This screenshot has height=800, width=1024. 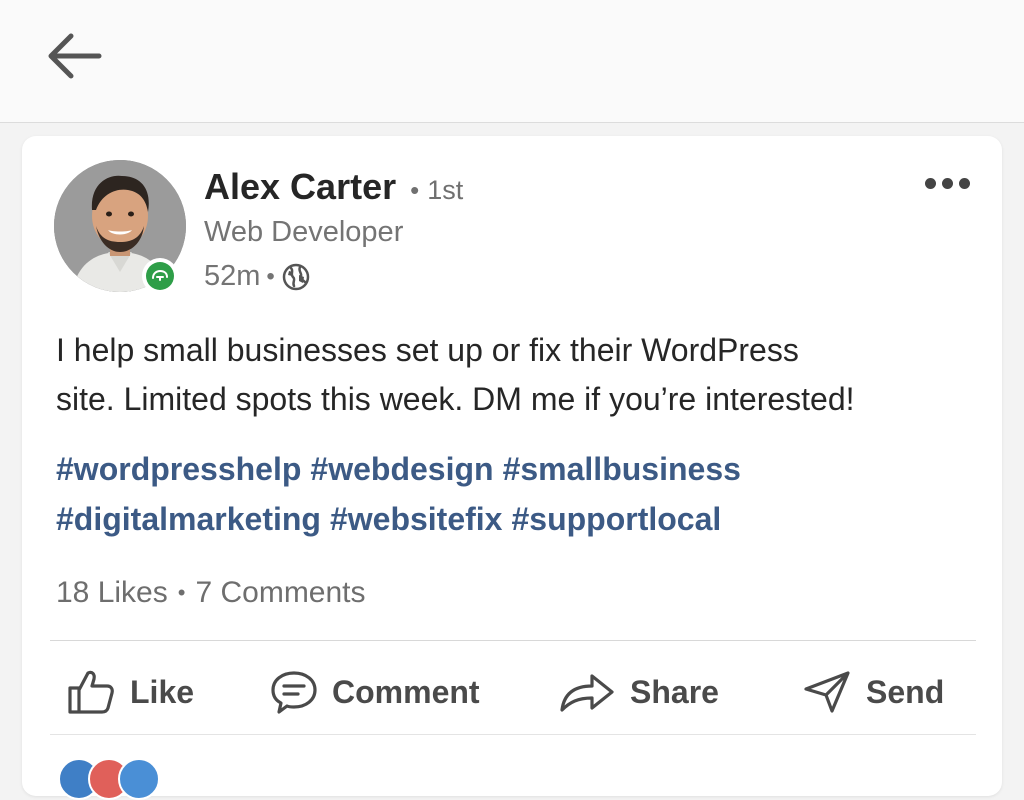 I want to click on more-horizontal-icon, so click(x=930, y=183).